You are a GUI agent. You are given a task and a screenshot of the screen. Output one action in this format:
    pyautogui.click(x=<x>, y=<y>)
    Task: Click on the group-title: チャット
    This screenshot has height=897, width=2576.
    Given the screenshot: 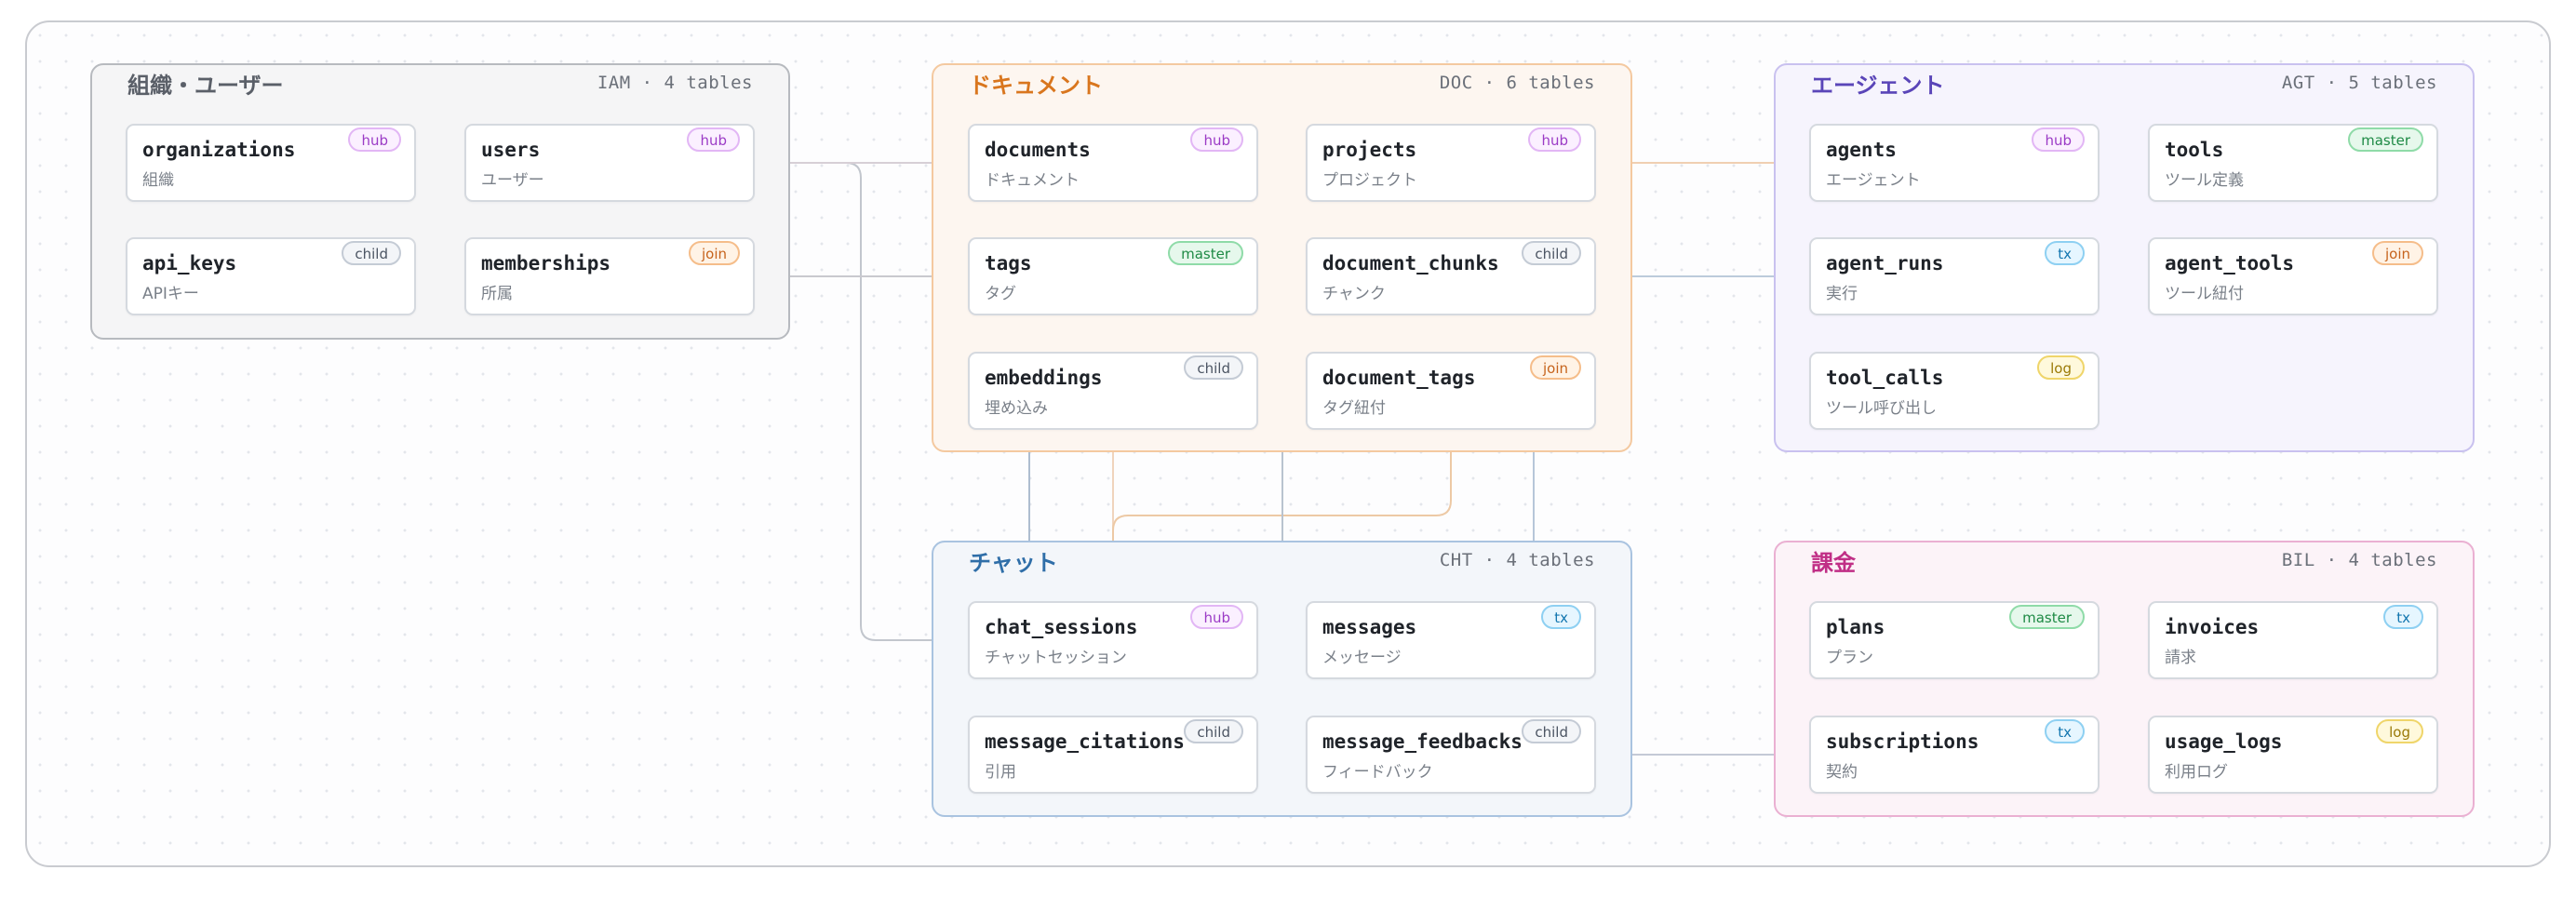 What is the action you would take?
    pyautogui.click(x=1013, y=563)
    